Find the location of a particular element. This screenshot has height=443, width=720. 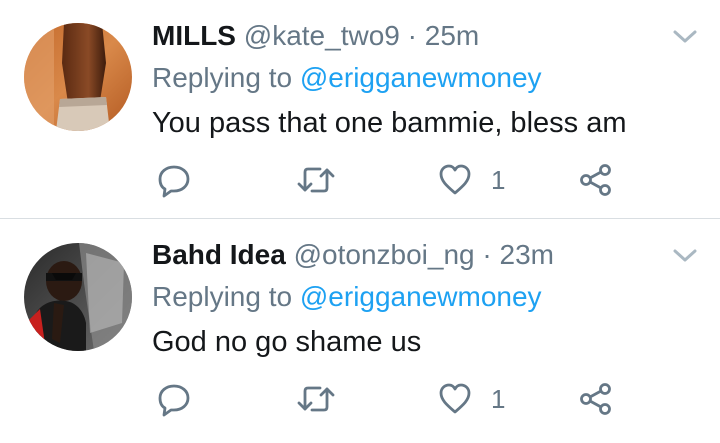

user-handle: @kate_two9 is located at coordinates (322, 35).